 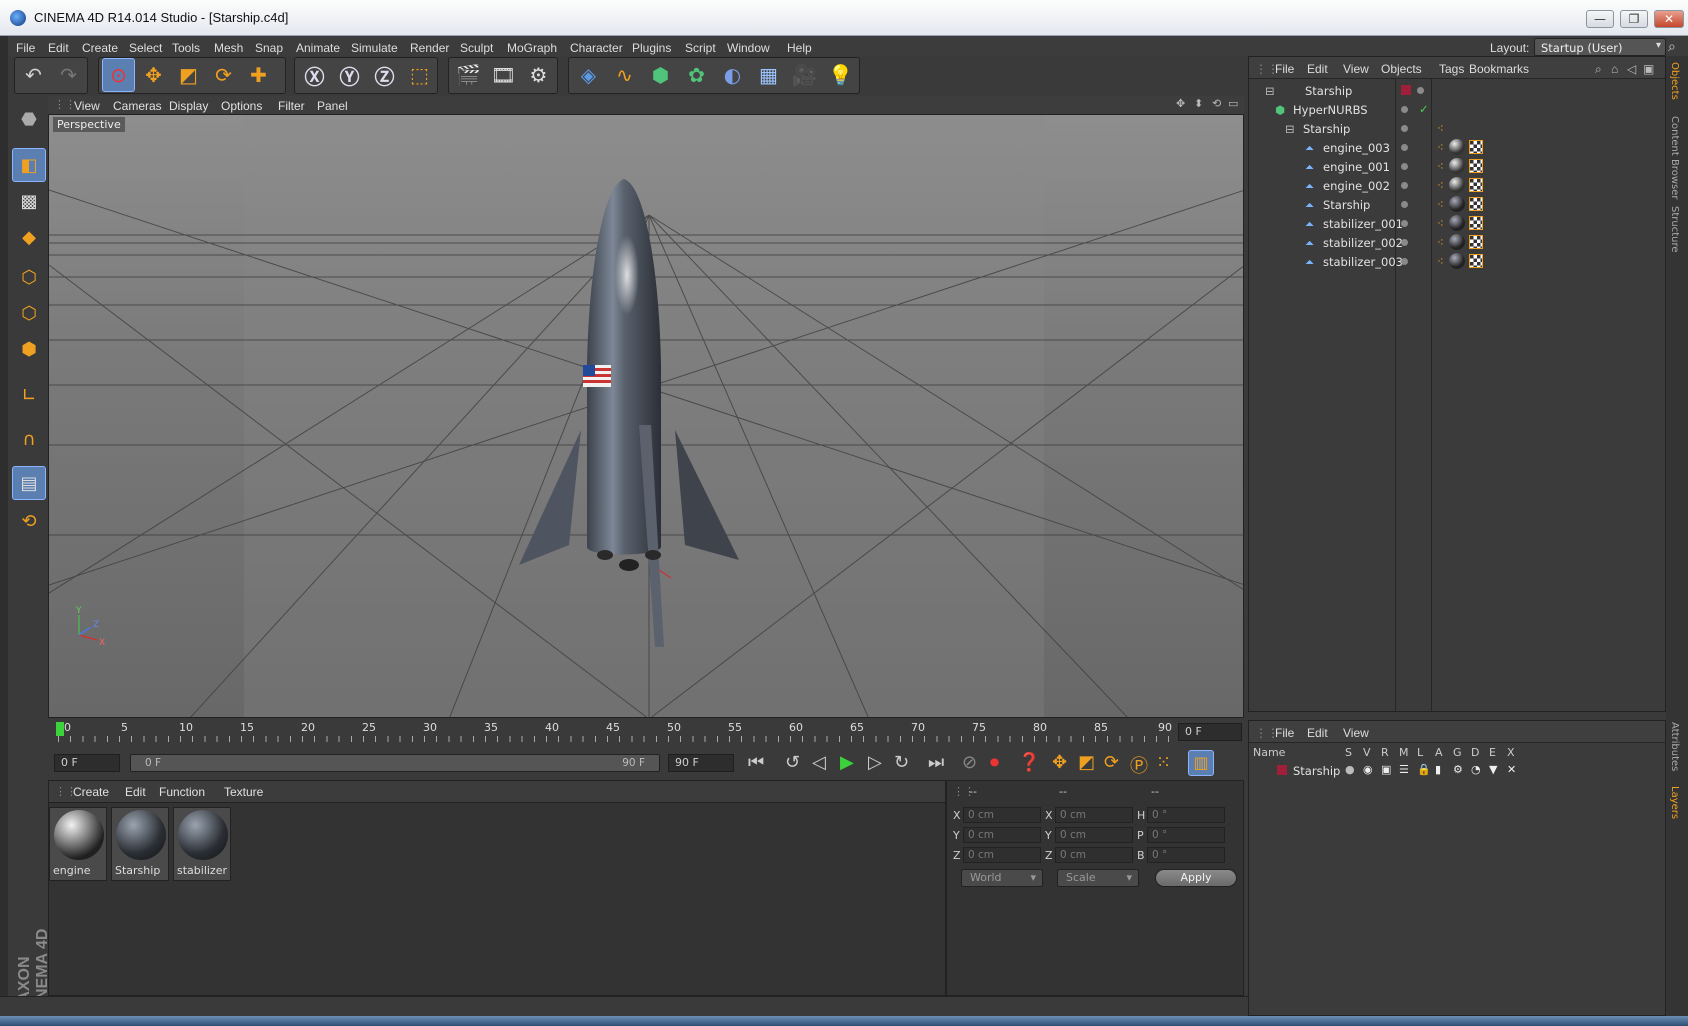 I want to click on xref-icon: ✕, so click(x=1511, y=769).